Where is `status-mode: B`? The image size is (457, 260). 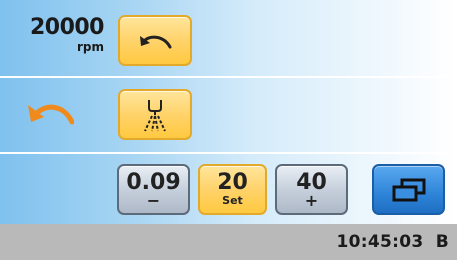 status-mode: B is located at coordinates (442, 242).